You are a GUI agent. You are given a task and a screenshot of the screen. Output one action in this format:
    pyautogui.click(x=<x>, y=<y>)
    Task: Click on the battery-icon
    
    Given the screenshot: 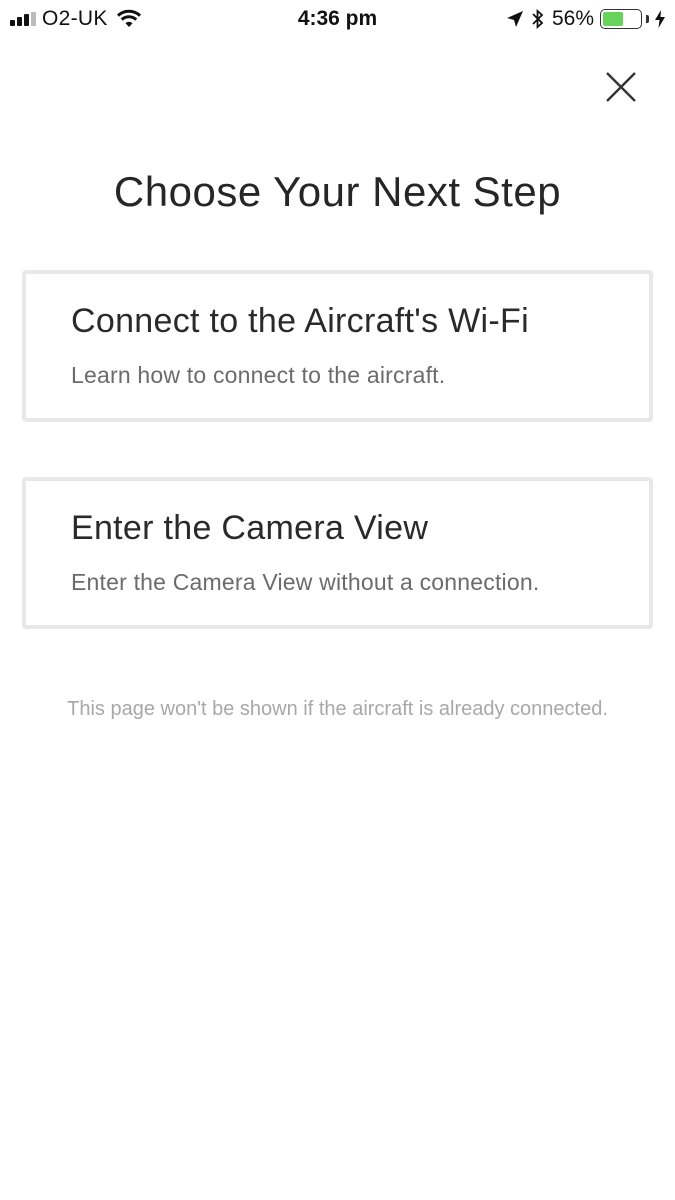 What is the action you would take?
    pyautogui.click(x=621, y=19)
    